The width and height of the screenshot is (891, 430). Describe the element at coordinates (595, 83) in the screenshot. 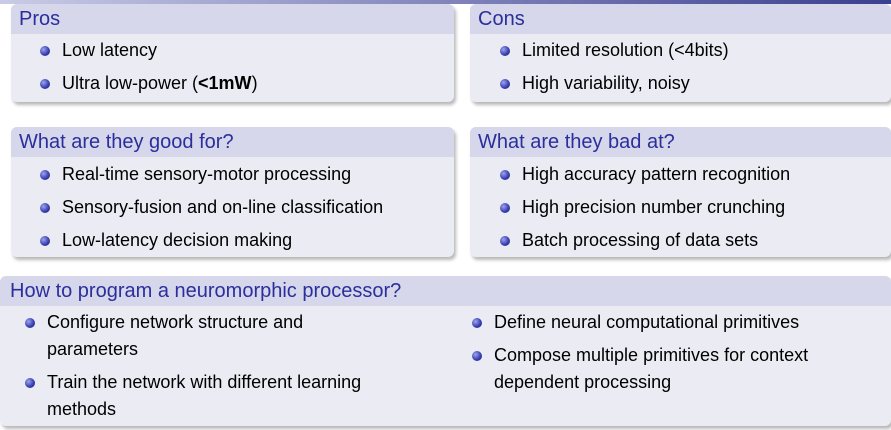

I see `list-item: High variability, noisy` at that location.